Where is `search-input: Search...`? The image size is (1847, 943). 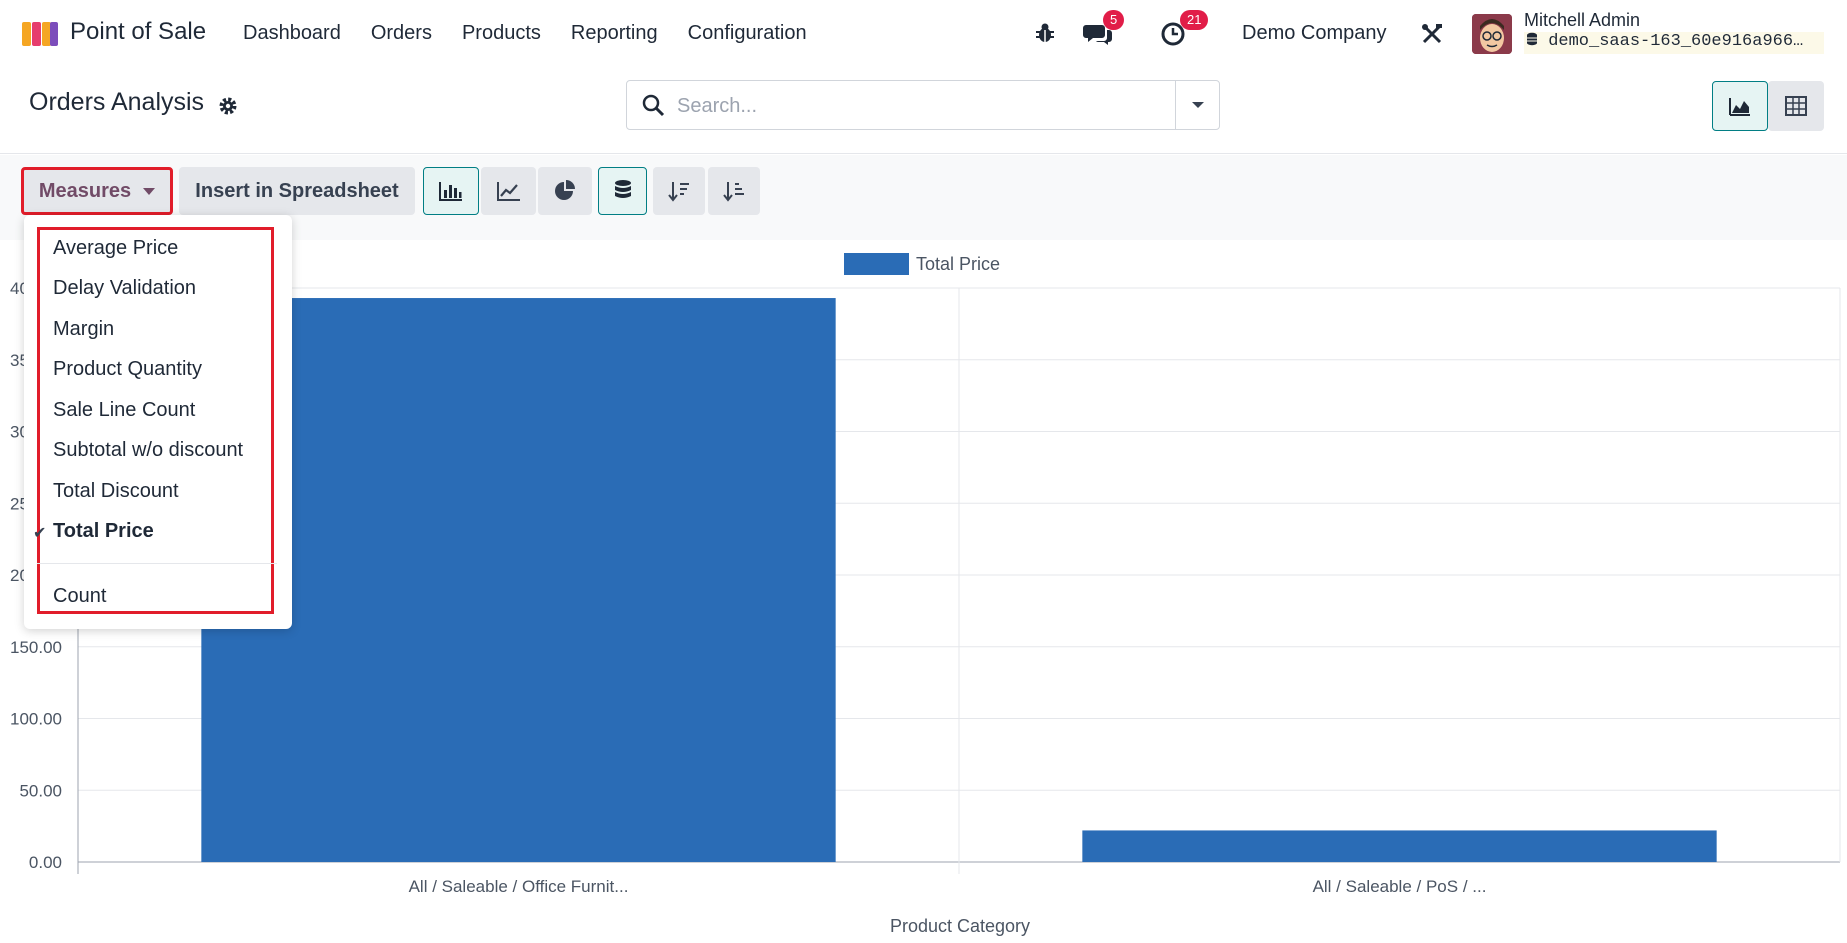 search-input: Search... is located at coordinates (717, 106).